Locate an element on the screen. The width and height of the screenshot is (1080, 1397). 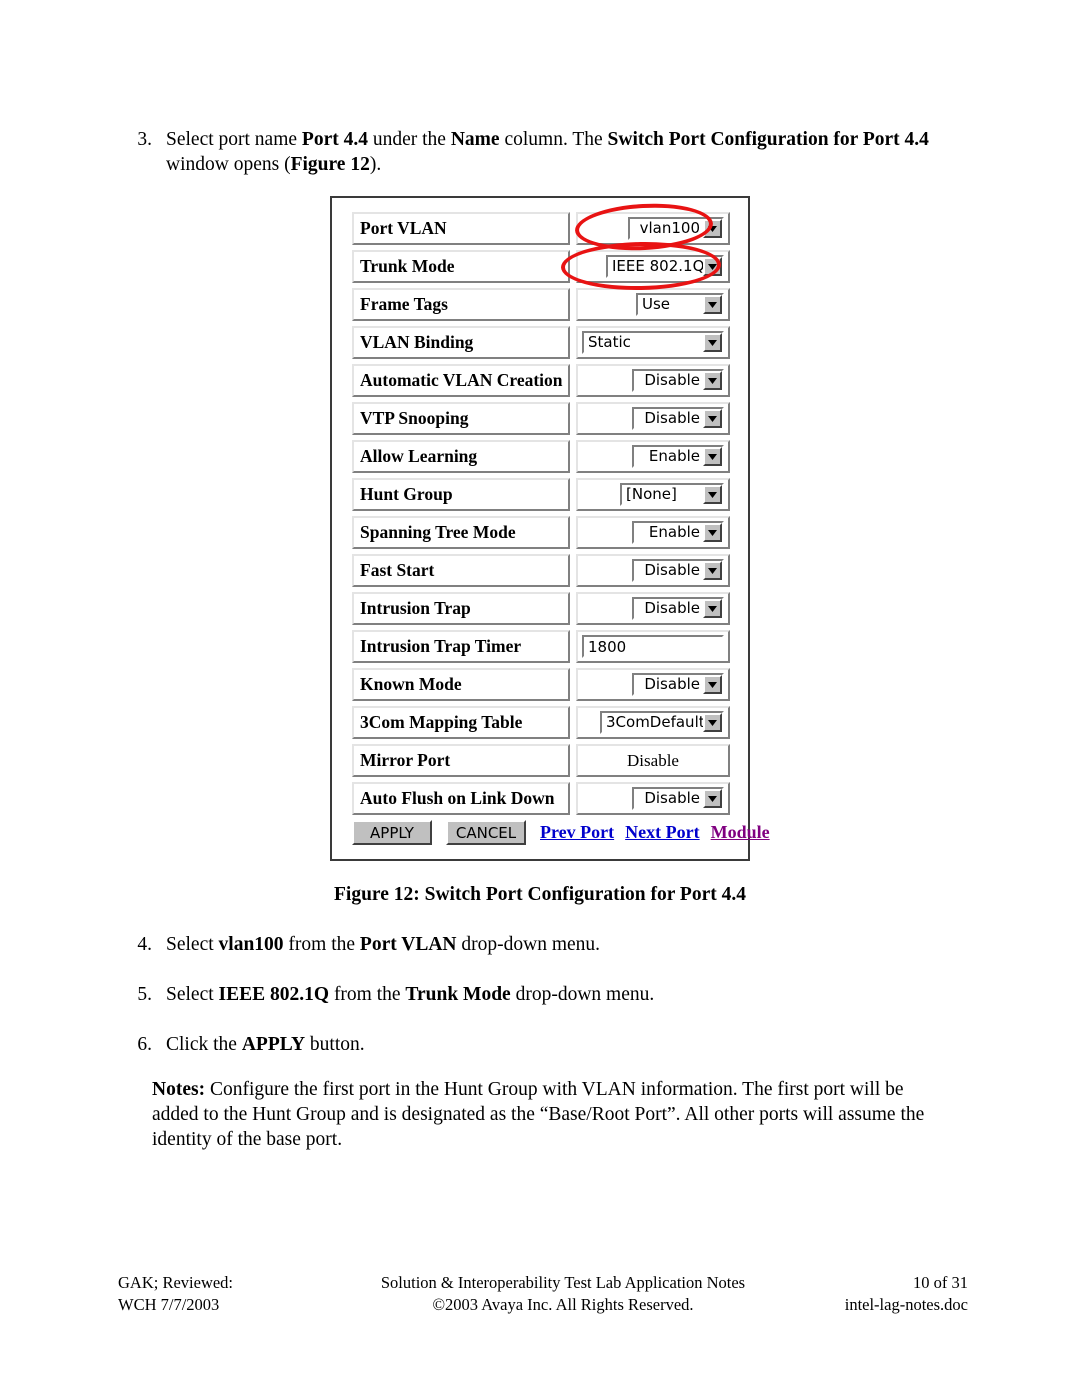
config-value-wrap-hunt-group: [None] is located at coordinates (653, 494).